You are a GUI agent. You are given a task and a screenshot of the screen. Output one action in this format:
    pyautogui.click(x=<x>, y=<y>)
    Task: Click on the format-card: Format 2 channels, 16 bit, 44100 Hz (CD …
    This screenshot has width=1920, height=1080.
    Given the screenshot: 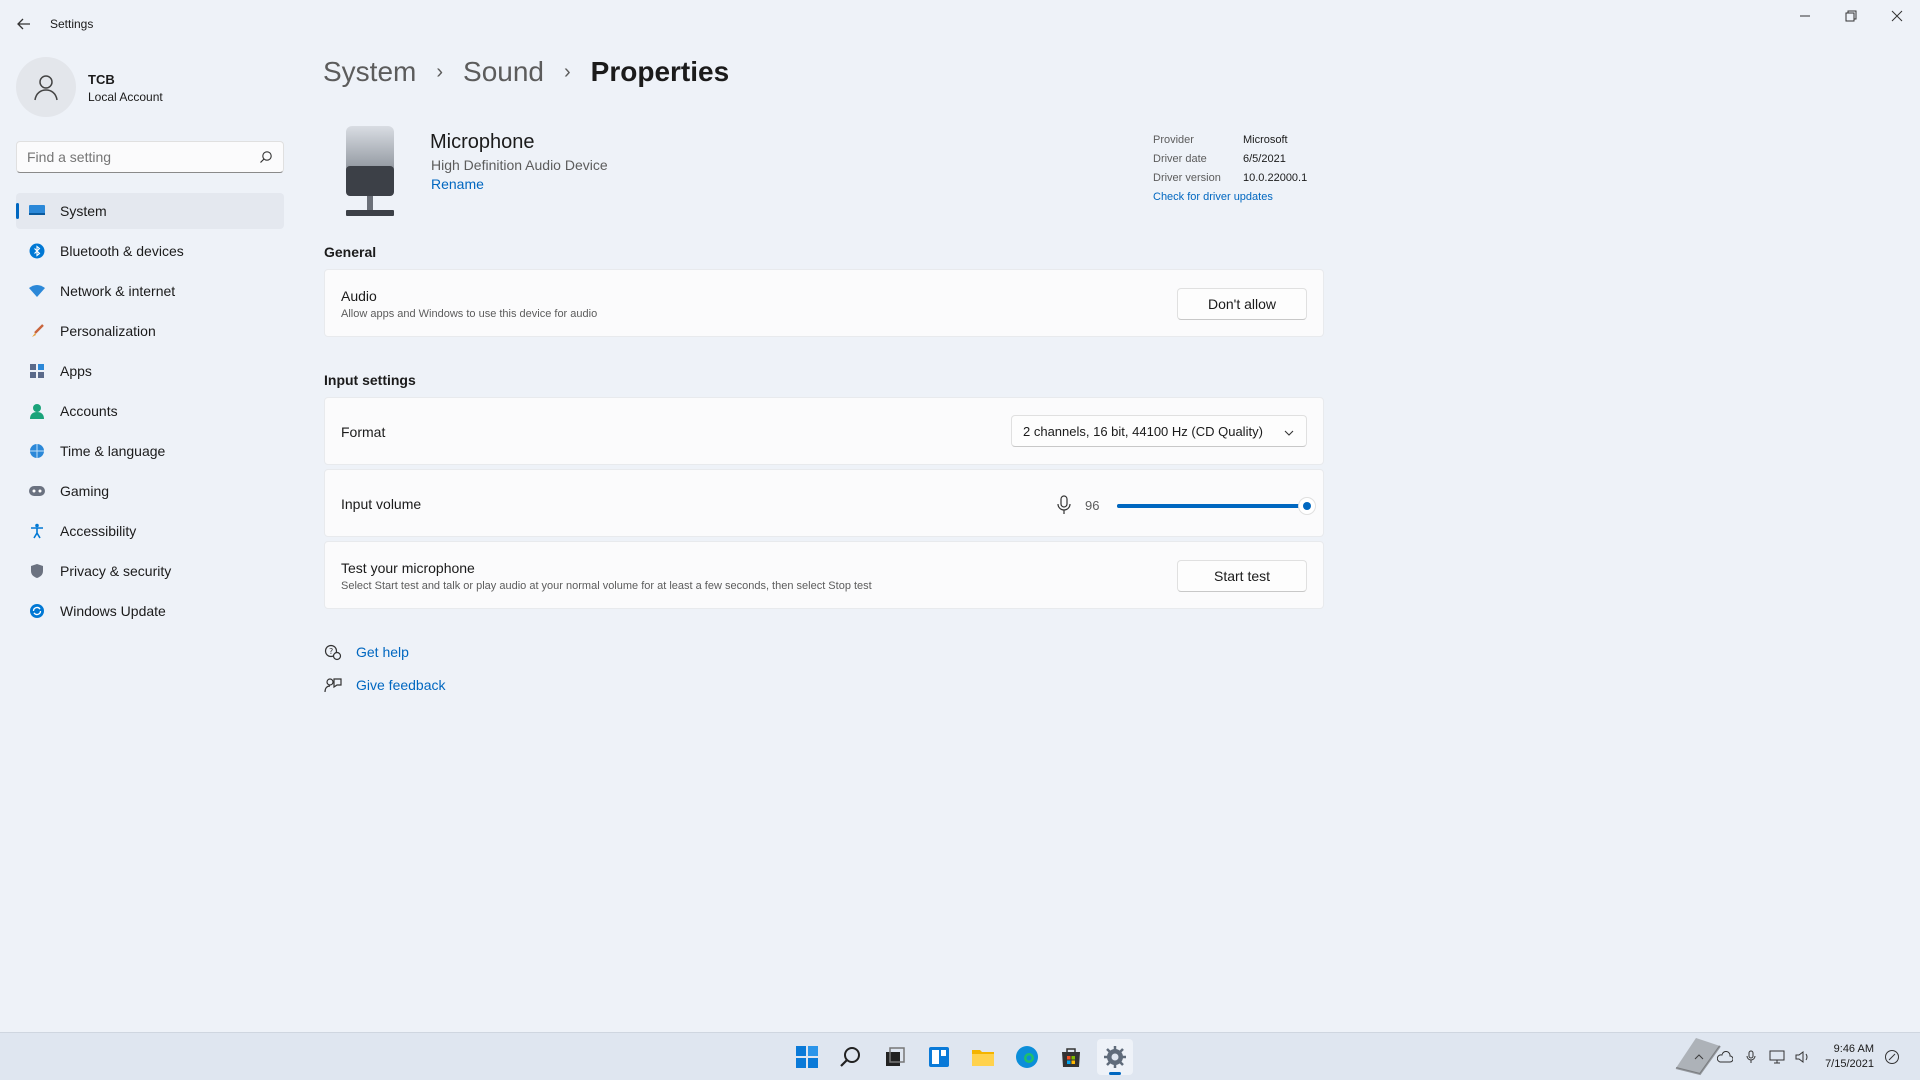 What is the action you would take?
    pyautogui.click(x=824, y=431)
    